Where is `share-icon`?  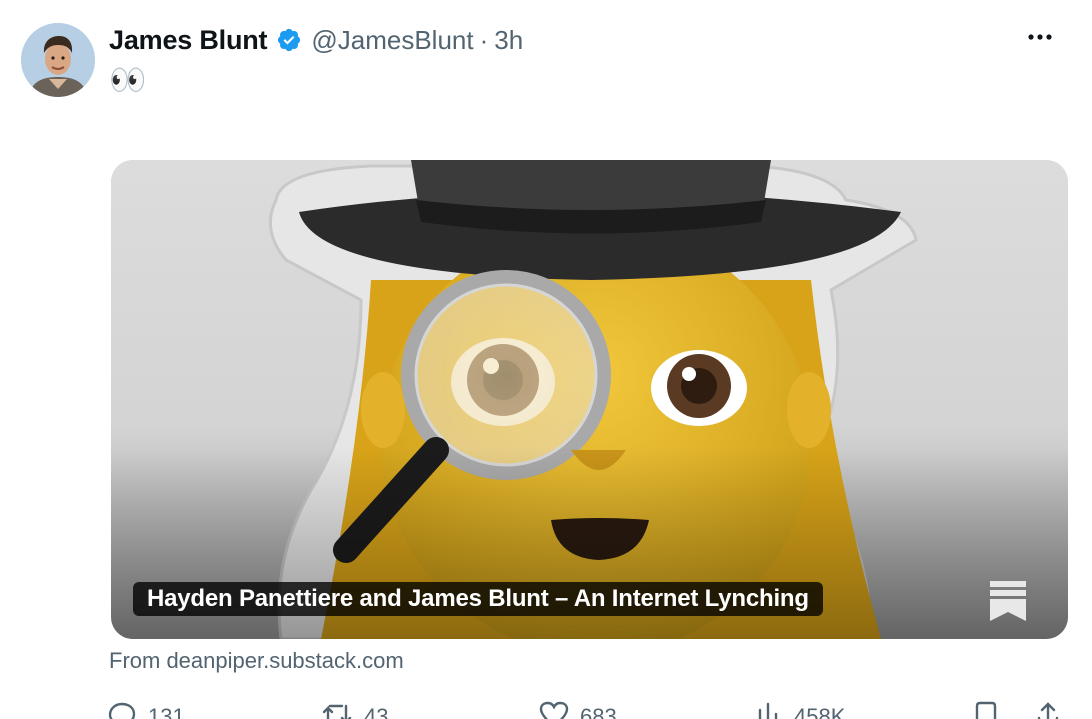
share-icon is located at coordinates (1048, 710).